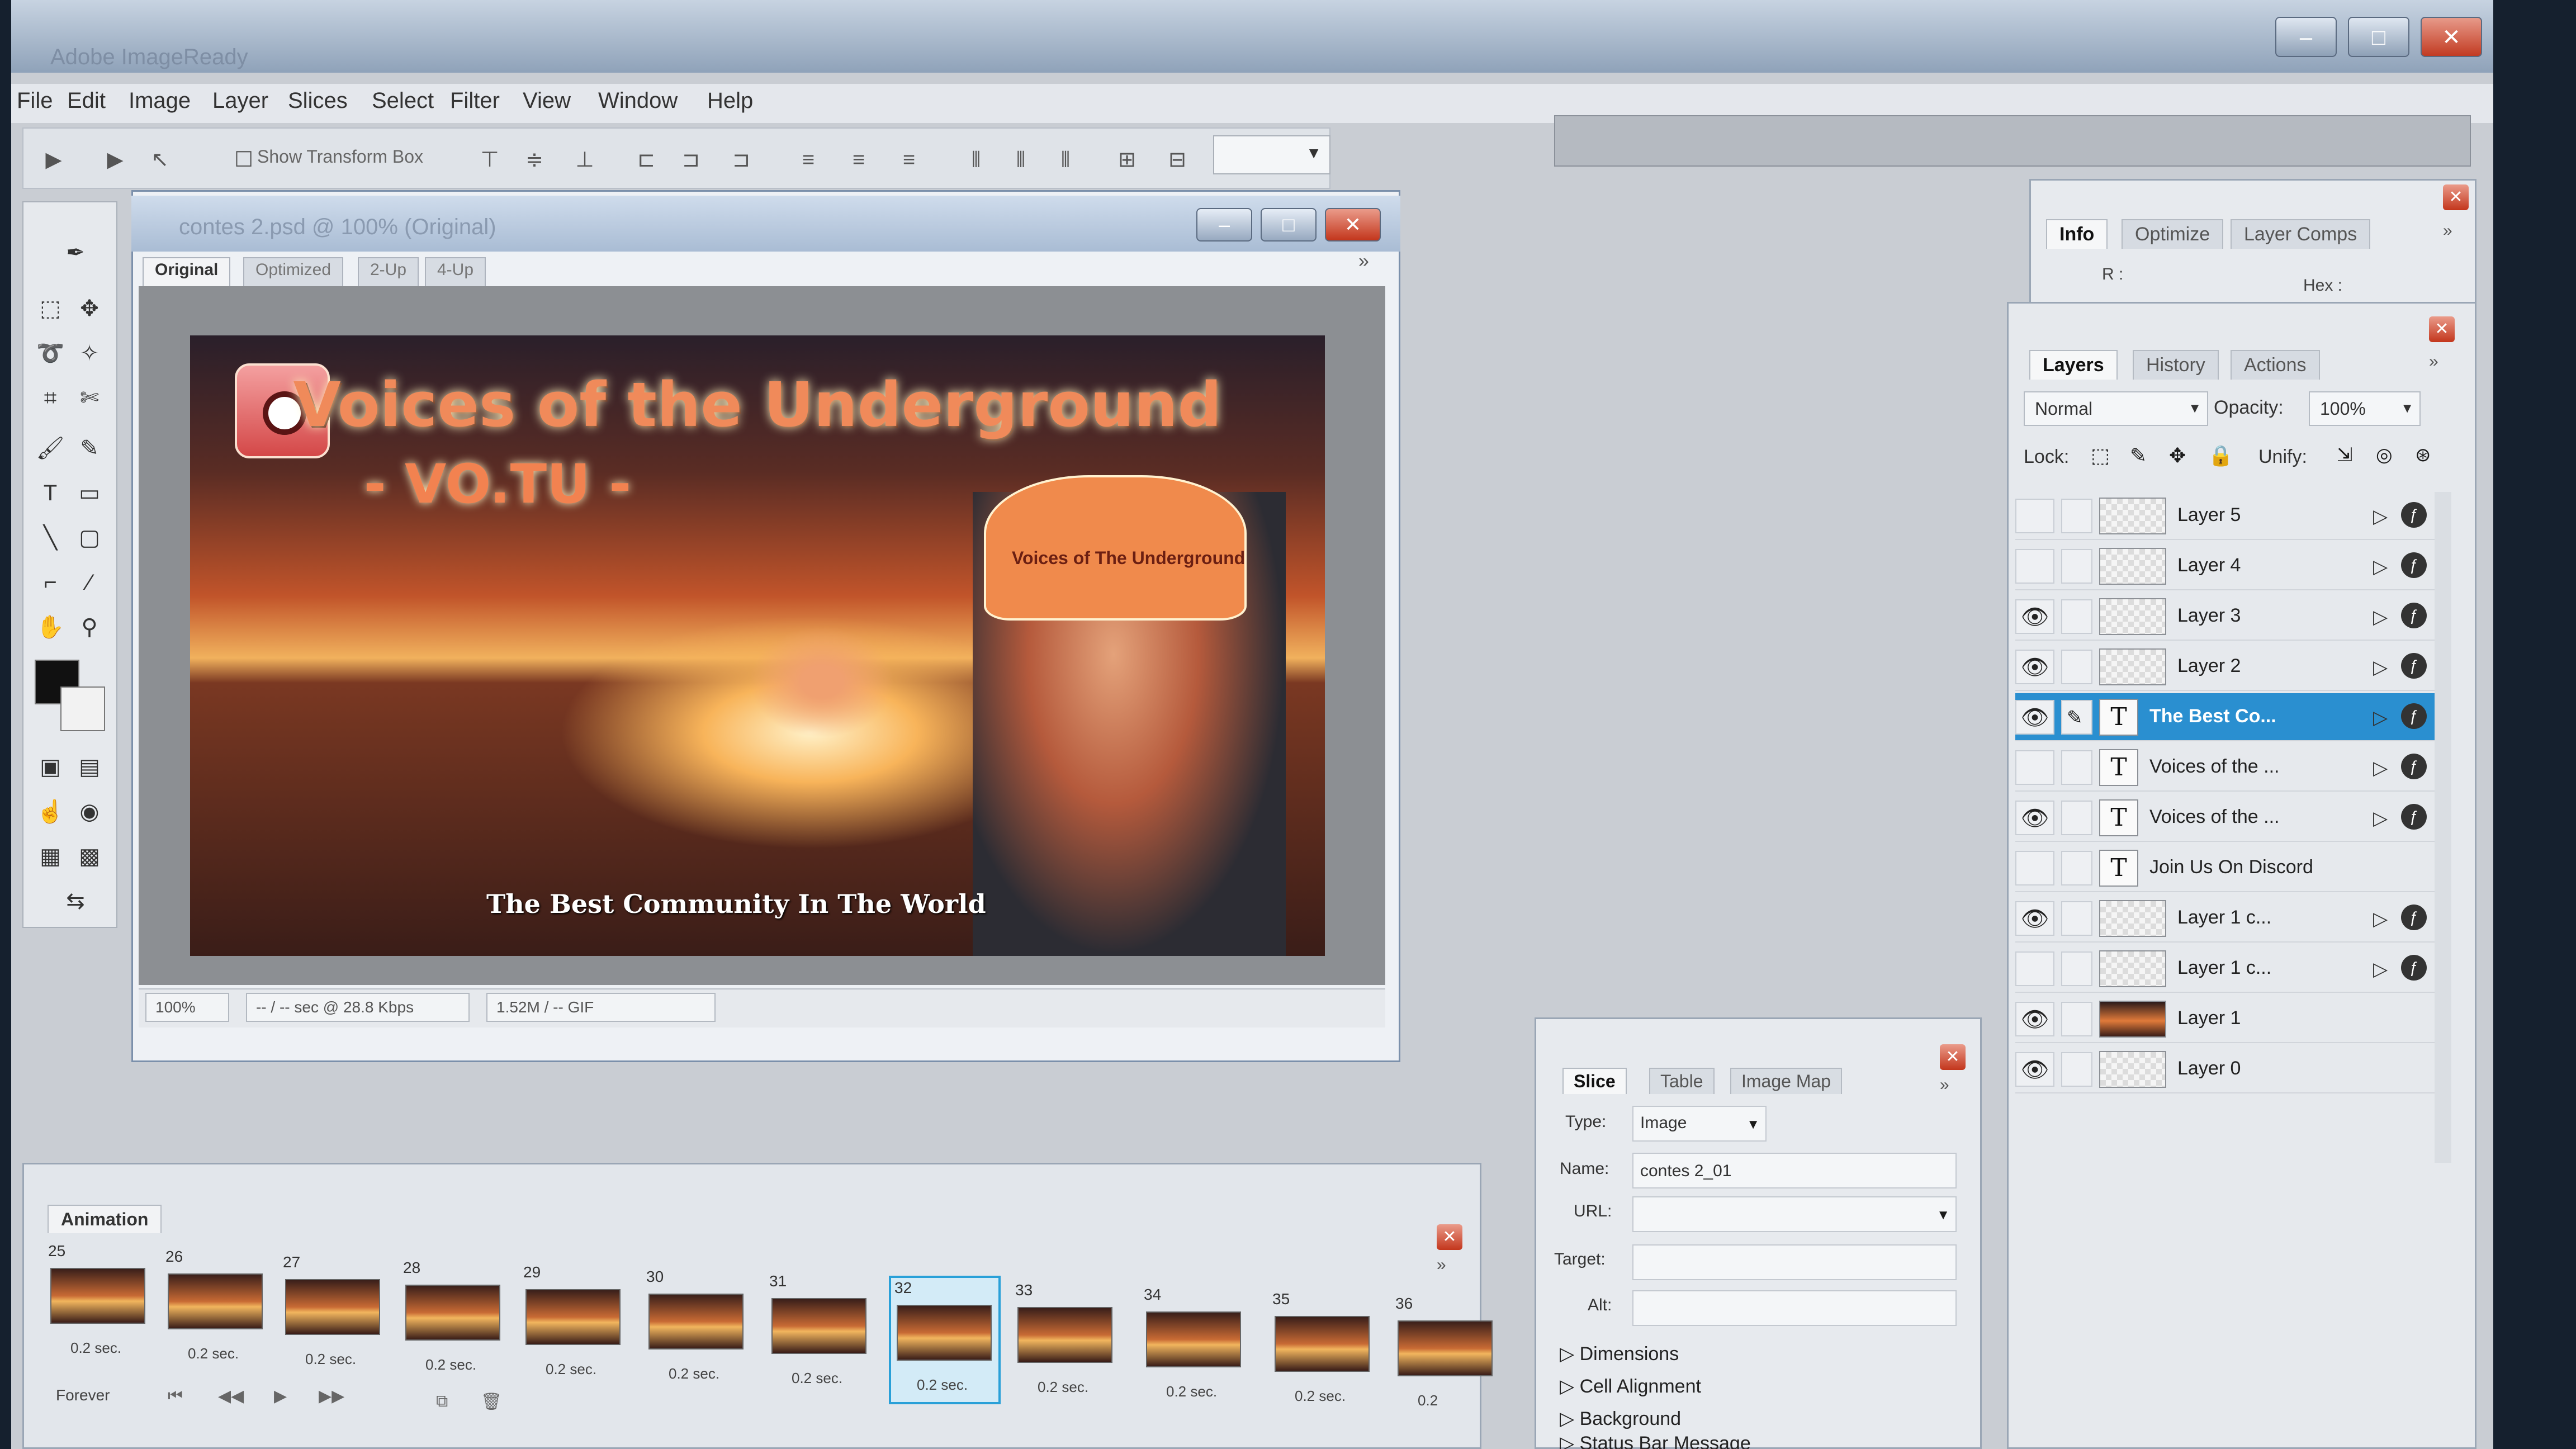  I want to click on tab-history: History, so click(2176, 365).